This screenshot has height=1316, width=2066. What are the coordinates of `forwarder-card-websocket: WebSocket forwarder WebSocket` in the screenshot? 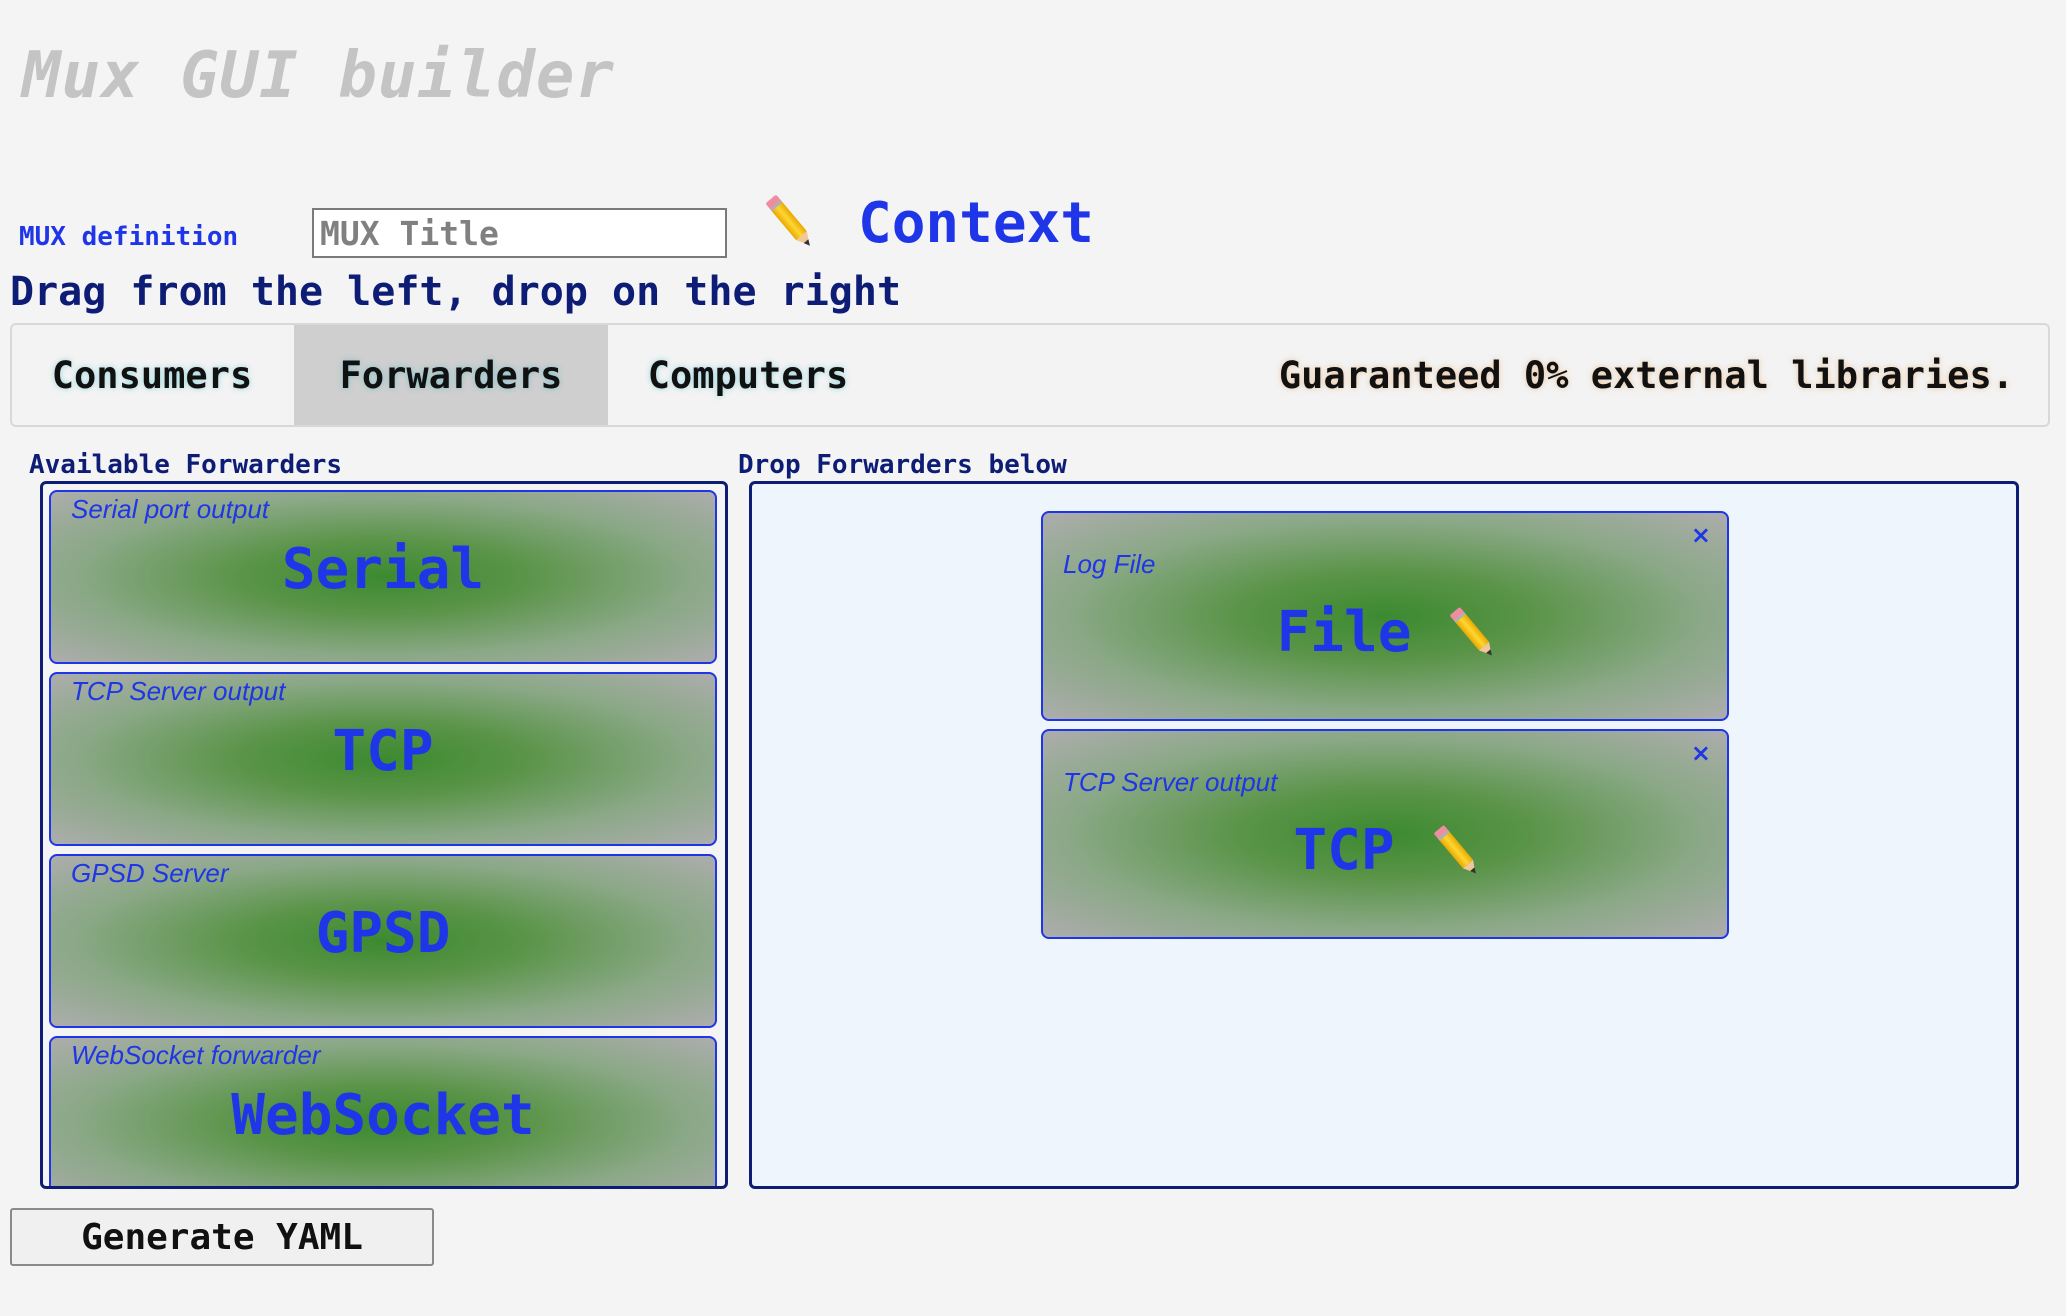 It's located at (383, 1111).